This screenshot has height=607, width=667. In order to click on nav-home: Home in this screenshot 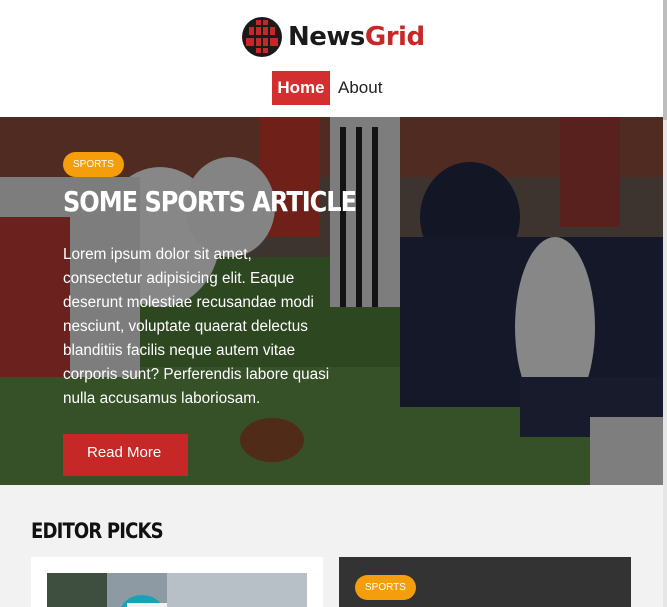, I will do `click(301, 88)`.